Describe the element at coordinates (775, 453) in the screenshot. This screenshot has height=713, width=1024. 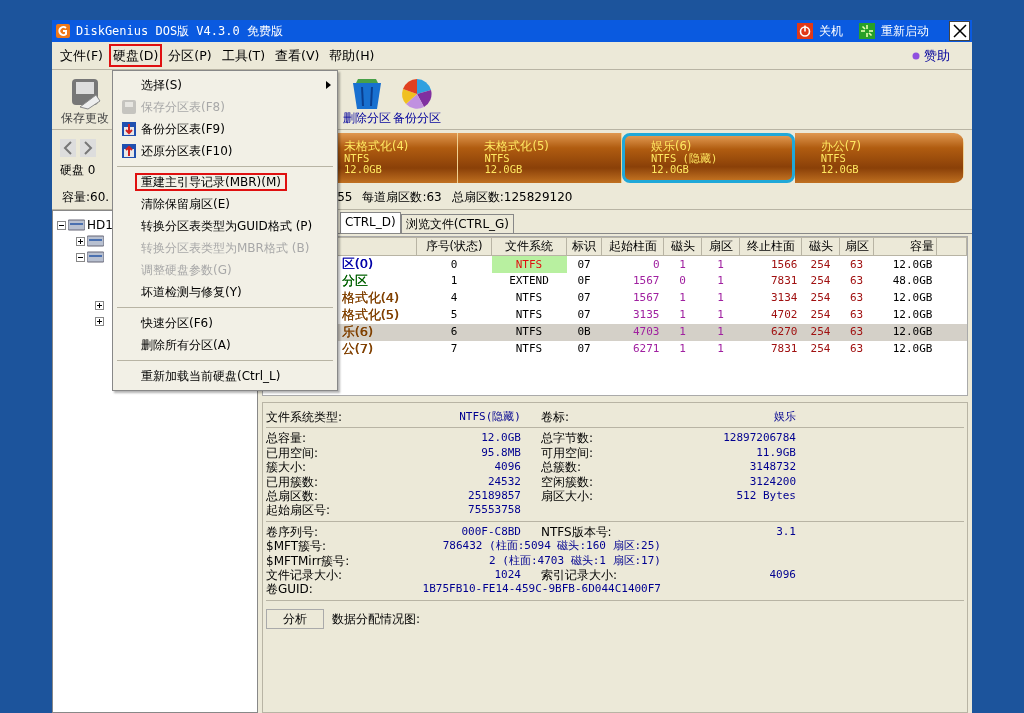
I see `field-value: 11.9GB` at that location.